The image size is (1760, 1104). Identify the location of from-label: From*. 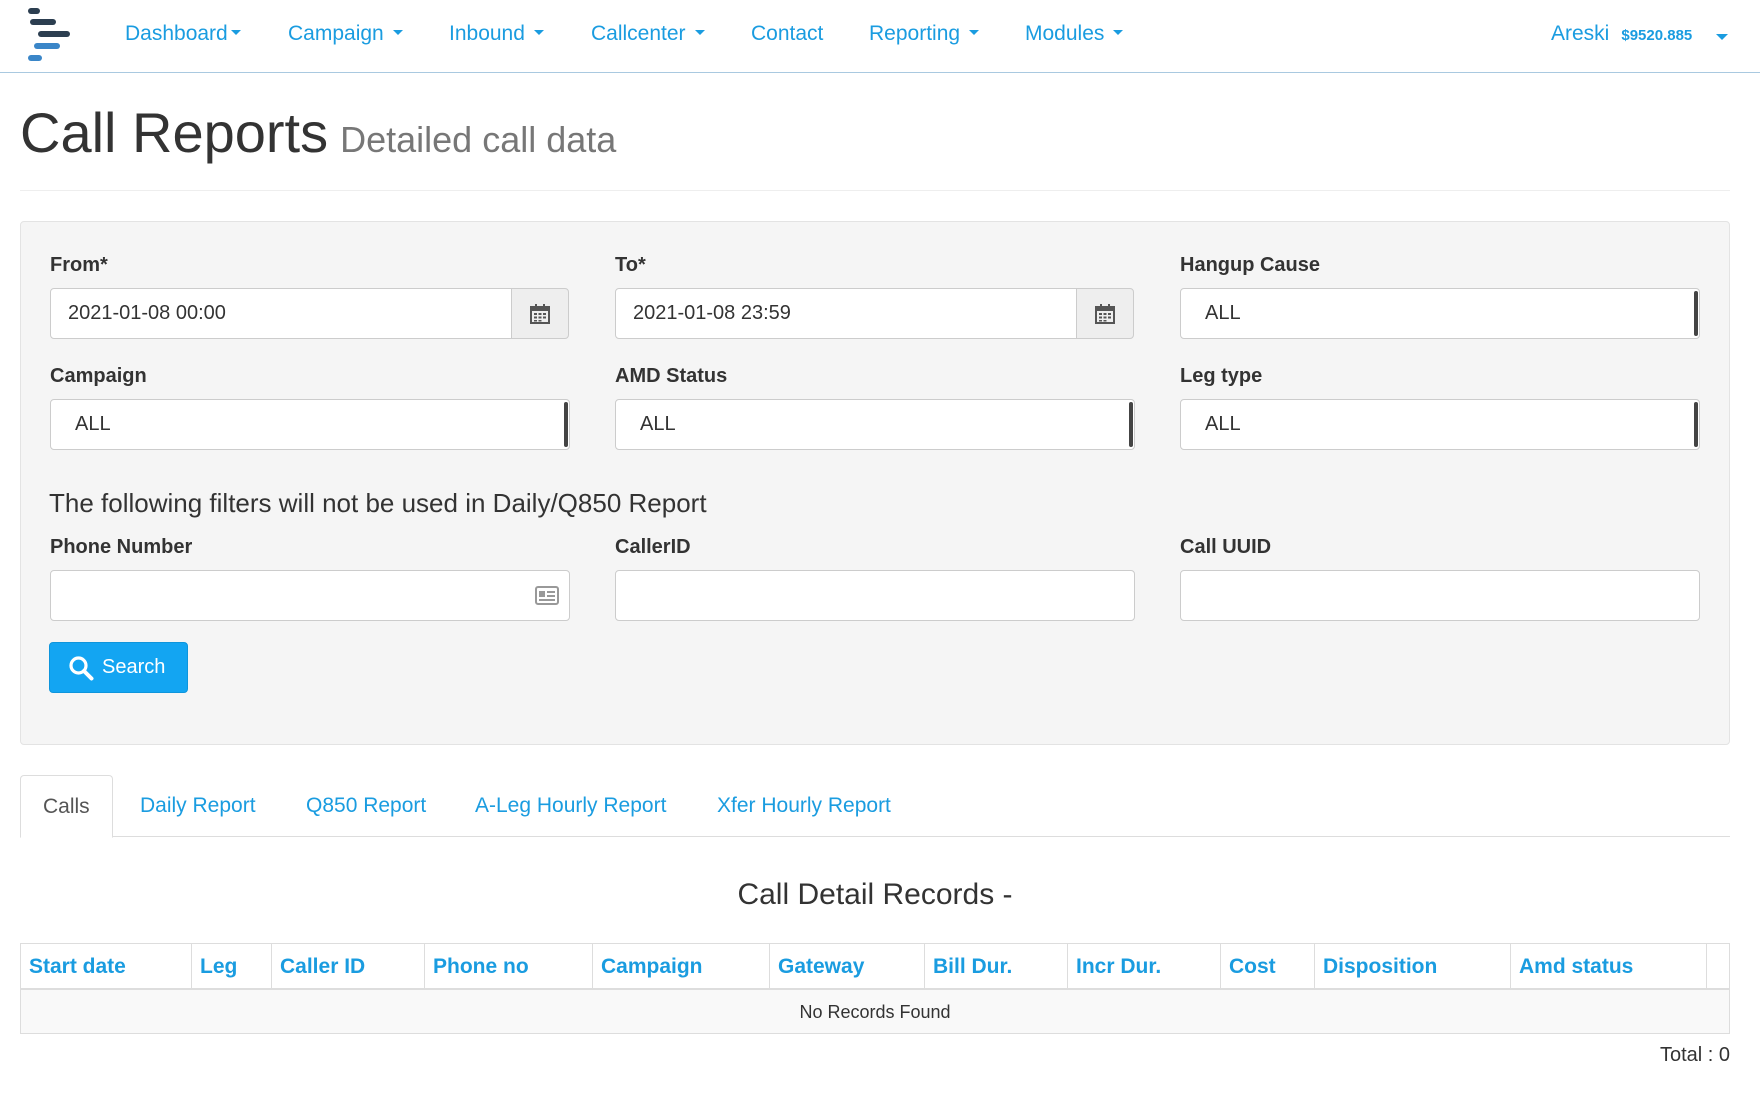
(79, 265).